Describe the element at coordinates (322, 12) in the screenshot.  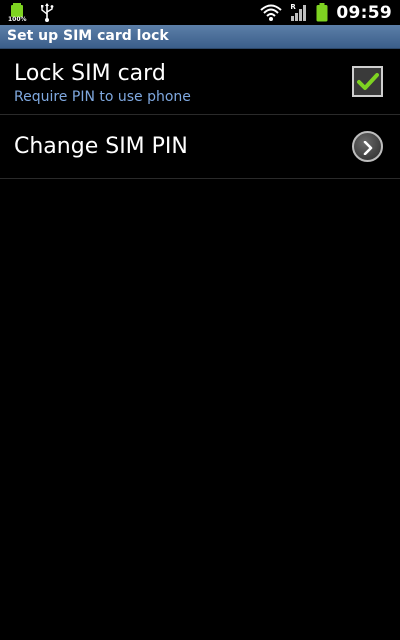
I see `battery-icon` at that location.